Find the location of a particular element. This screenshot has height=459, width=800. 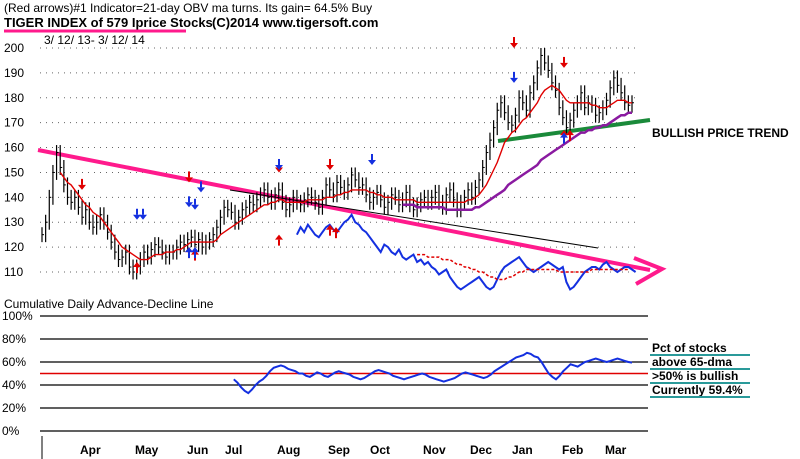

price-tick-label: 110 is located at coordinates (13, 272).